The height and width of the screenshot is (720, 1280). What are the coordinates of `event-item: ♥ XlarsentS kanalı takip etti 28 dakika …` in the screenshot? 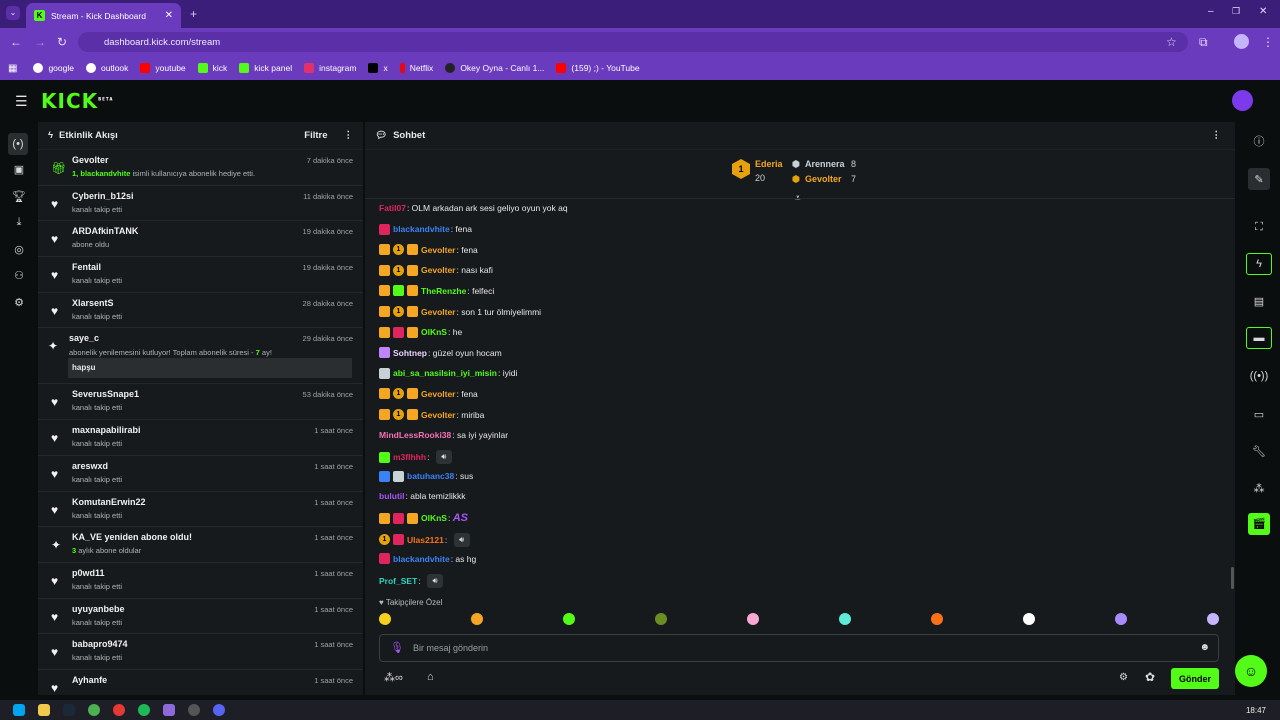 It's located at (200, 311).